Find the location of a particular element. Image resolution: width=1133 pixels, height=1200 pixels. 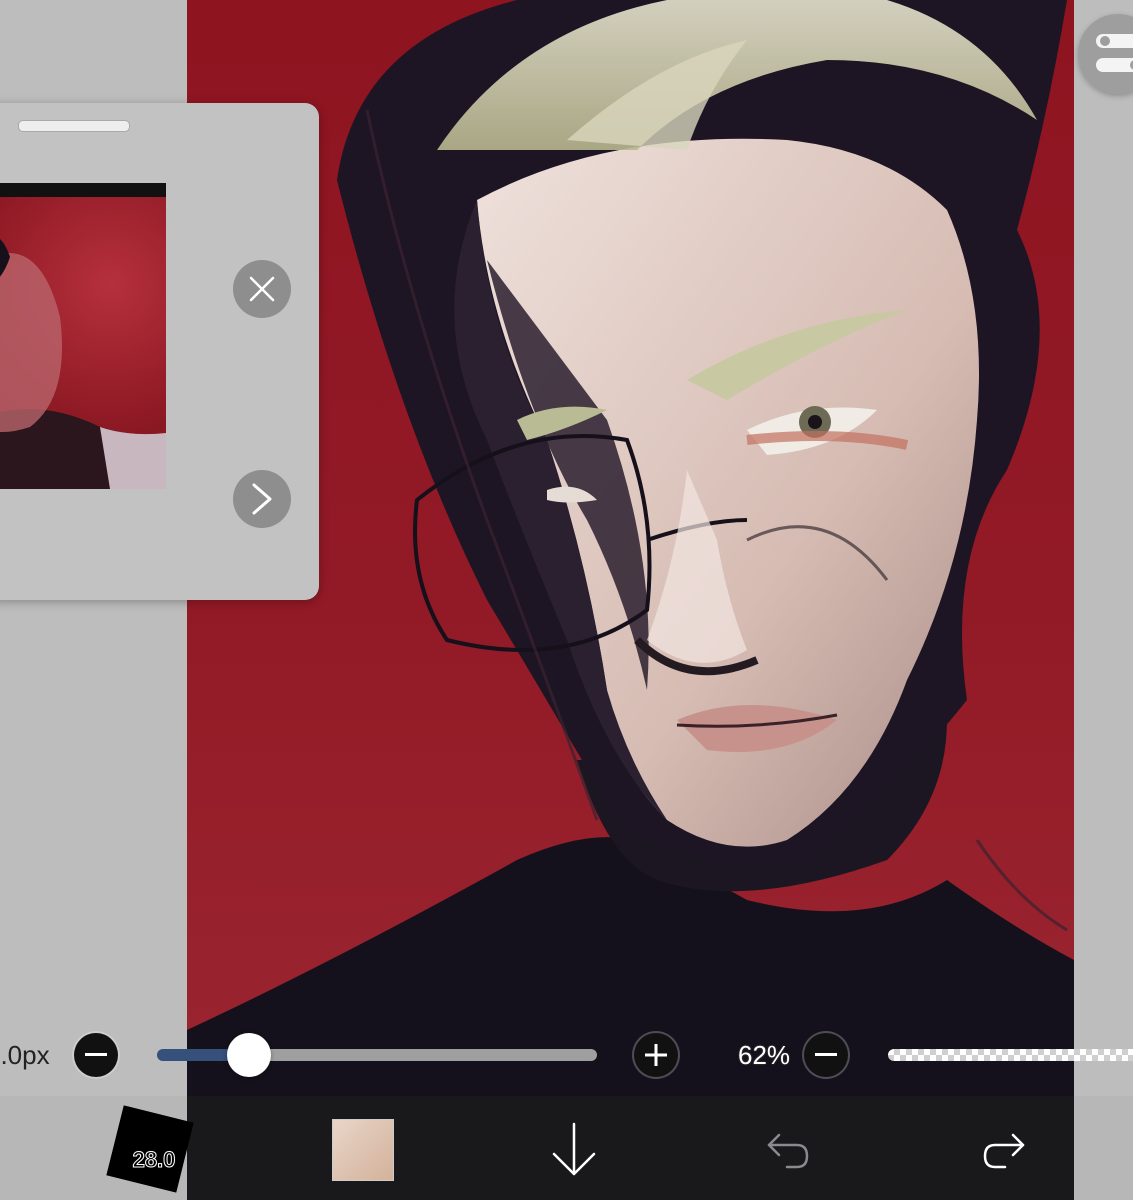

undo-icon is located at coordinates (788, 1151).